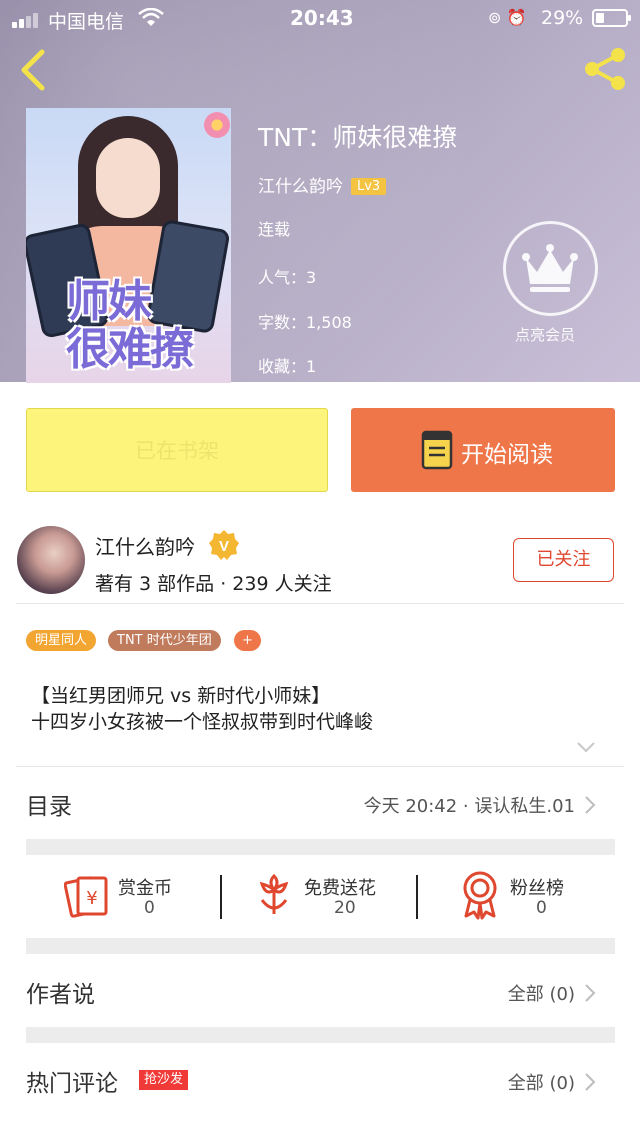 This screenshot has width=640, height=1139. Describe the element at coordinates (497, 993) in the screenshot. I see `author-says-all: 全部 (0)` at that location.